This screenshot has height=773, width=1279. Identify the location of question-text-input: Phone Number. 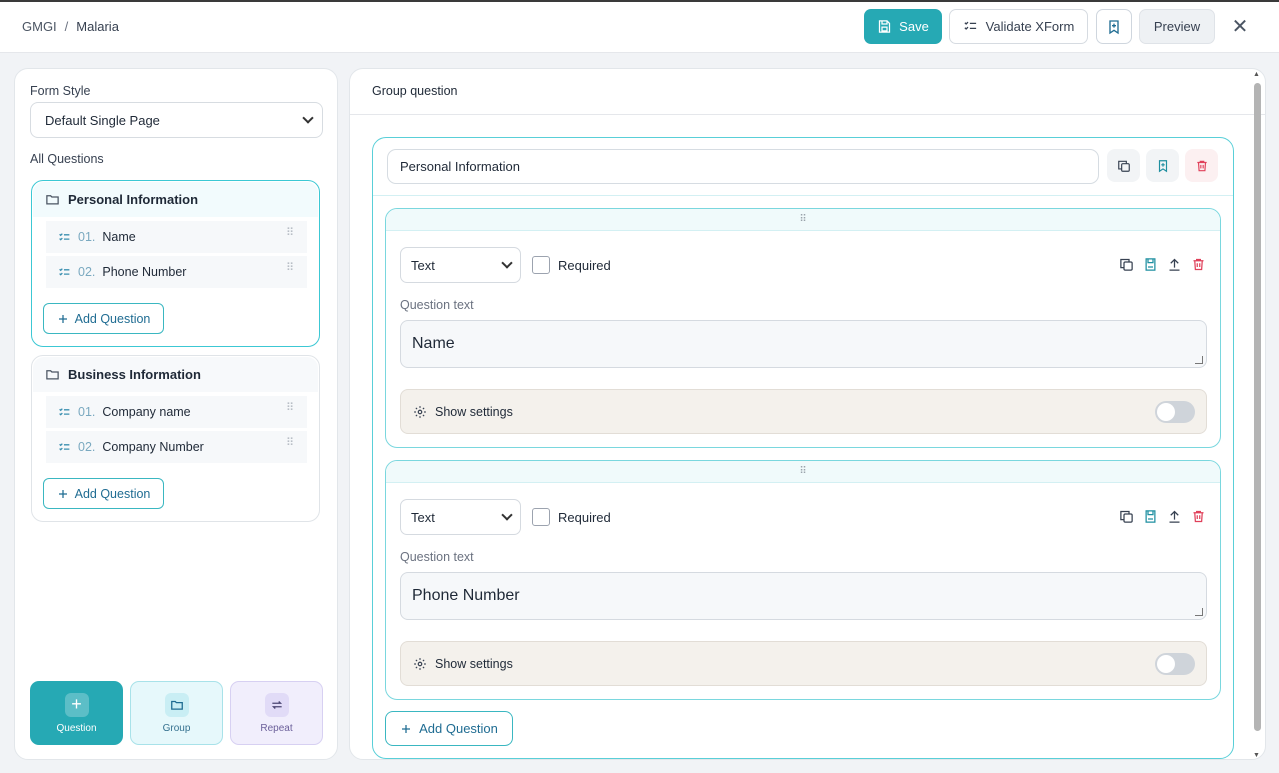
(803, 596).